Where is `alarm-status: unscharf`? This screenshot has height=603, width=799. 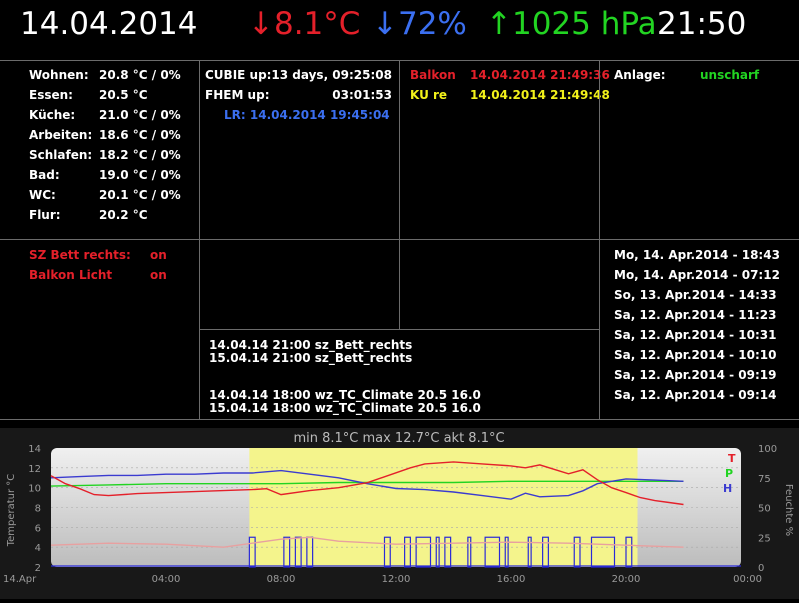
alarm-status: unscharf is located at coordinates (730, 75).